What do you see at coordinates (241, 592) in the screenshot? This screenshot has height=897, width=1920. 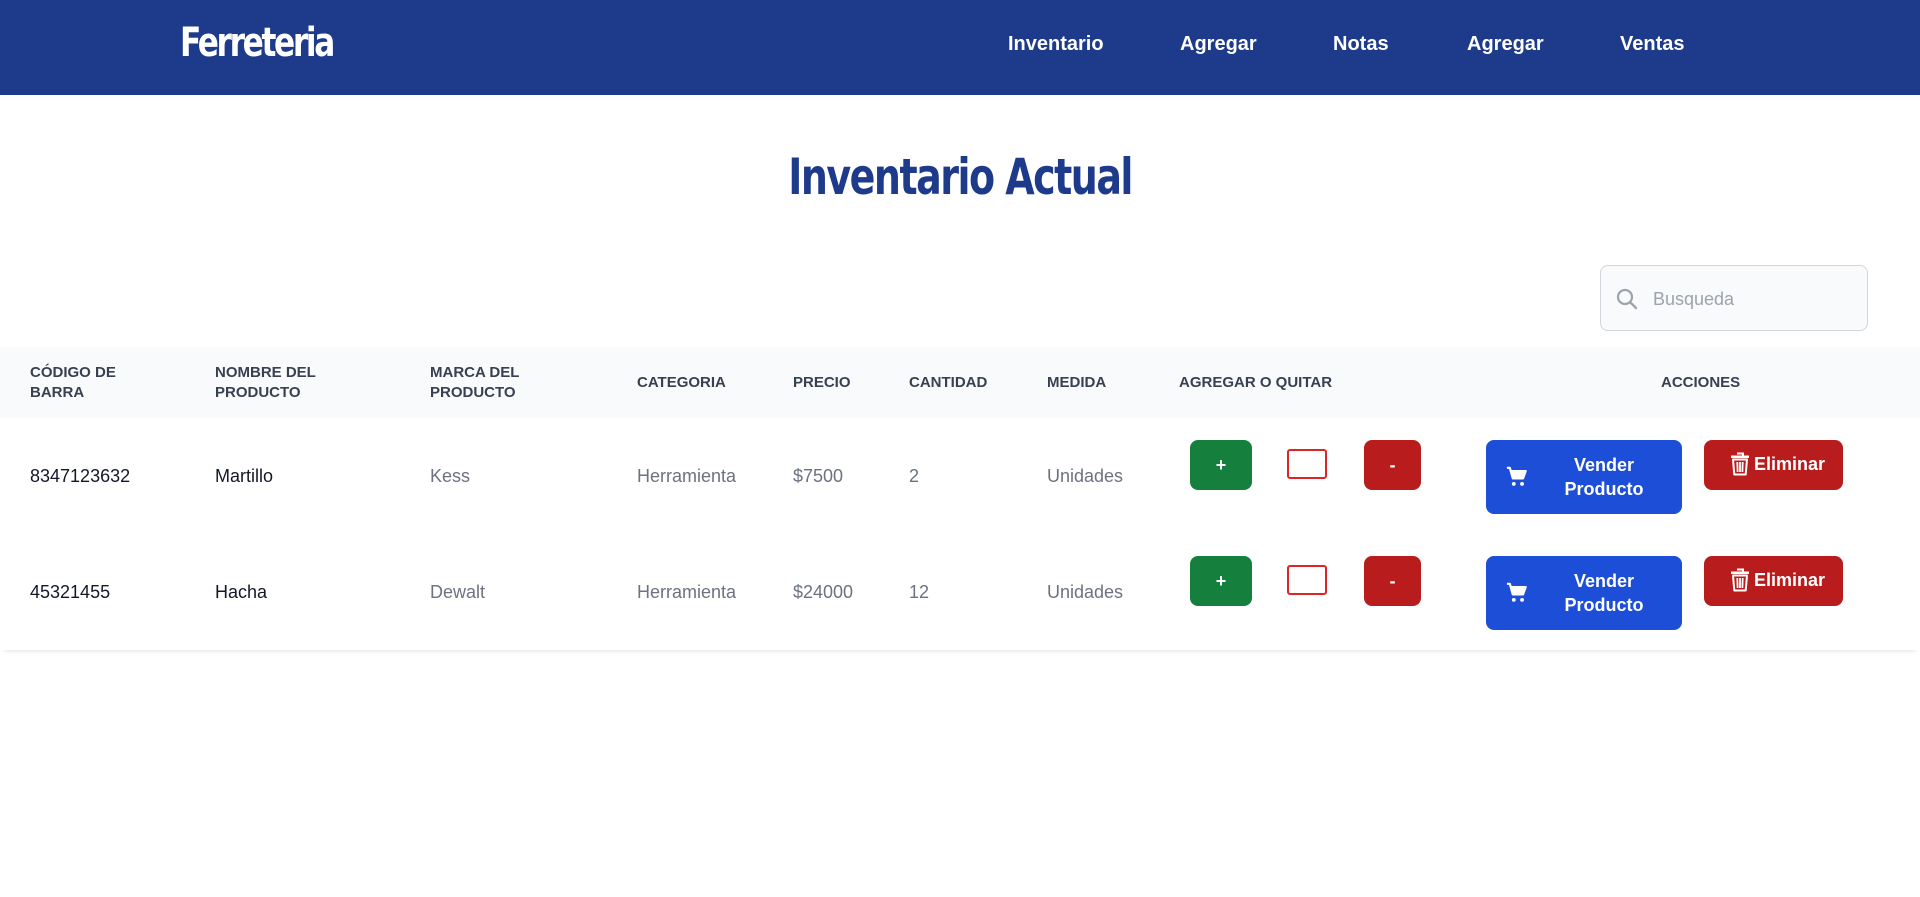 I see `cell-nombre: Hacha` at bounding box center [241, 592].